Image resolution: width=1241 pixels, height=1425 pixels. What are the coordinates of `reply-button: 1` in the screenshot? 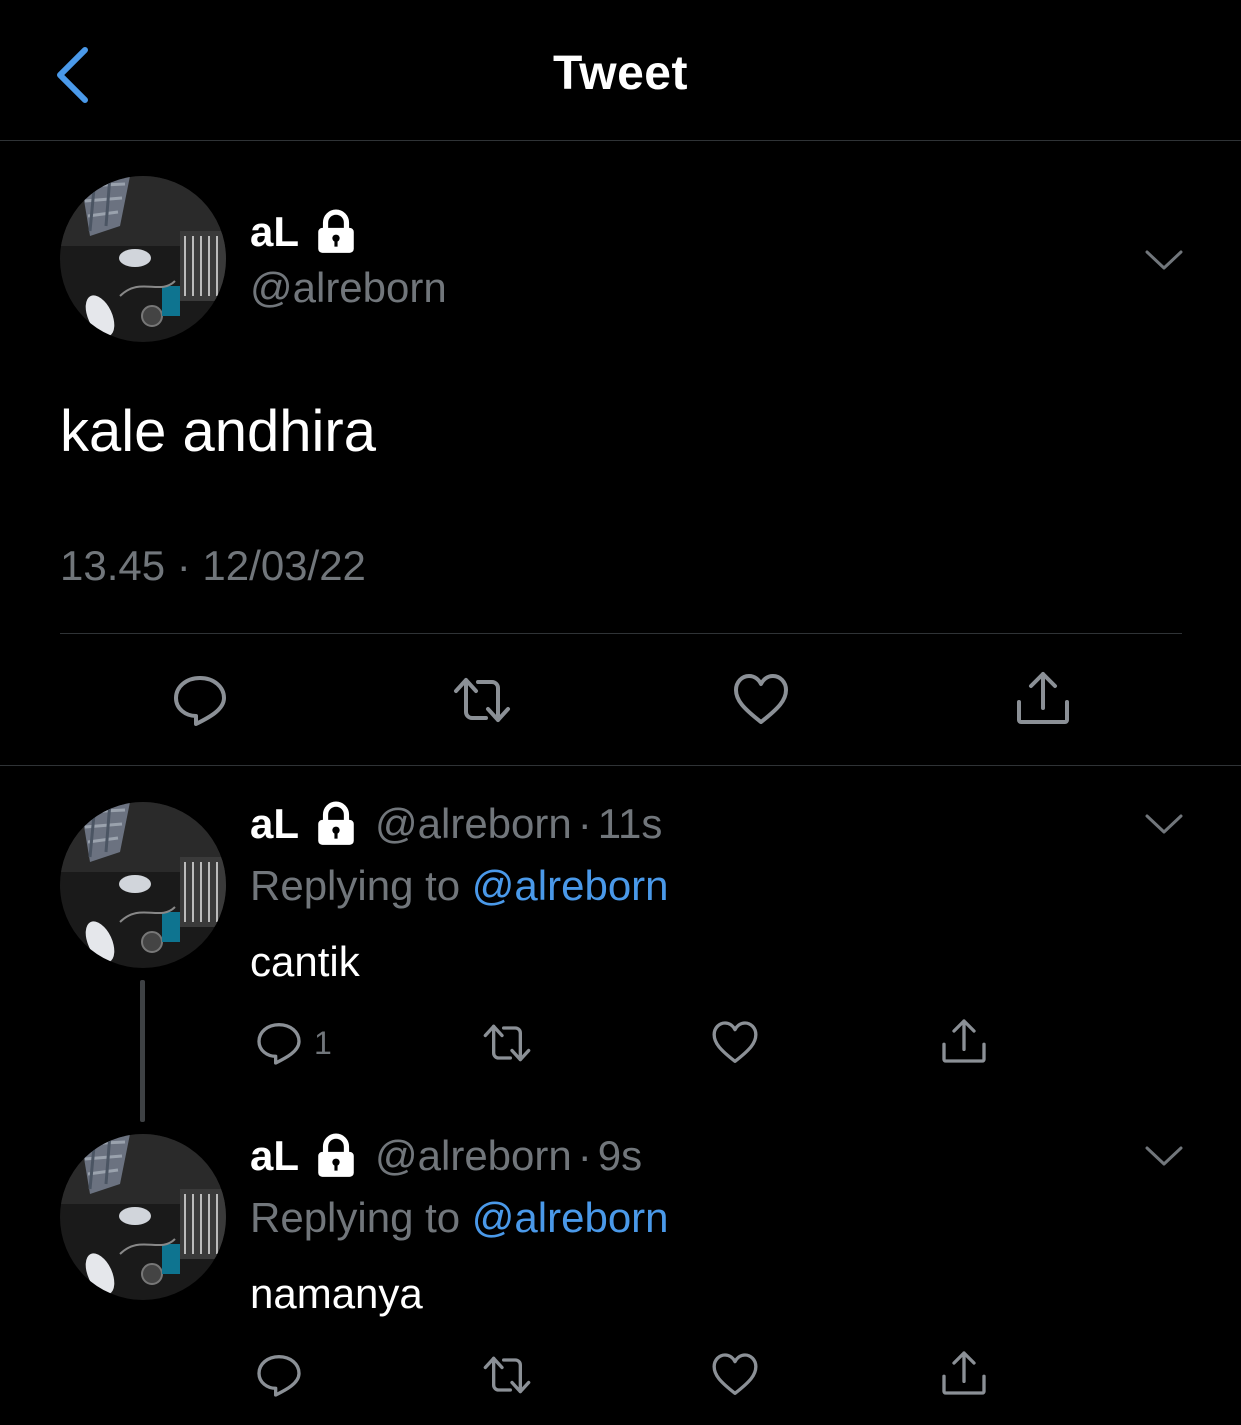 It's located at (293, 1043).